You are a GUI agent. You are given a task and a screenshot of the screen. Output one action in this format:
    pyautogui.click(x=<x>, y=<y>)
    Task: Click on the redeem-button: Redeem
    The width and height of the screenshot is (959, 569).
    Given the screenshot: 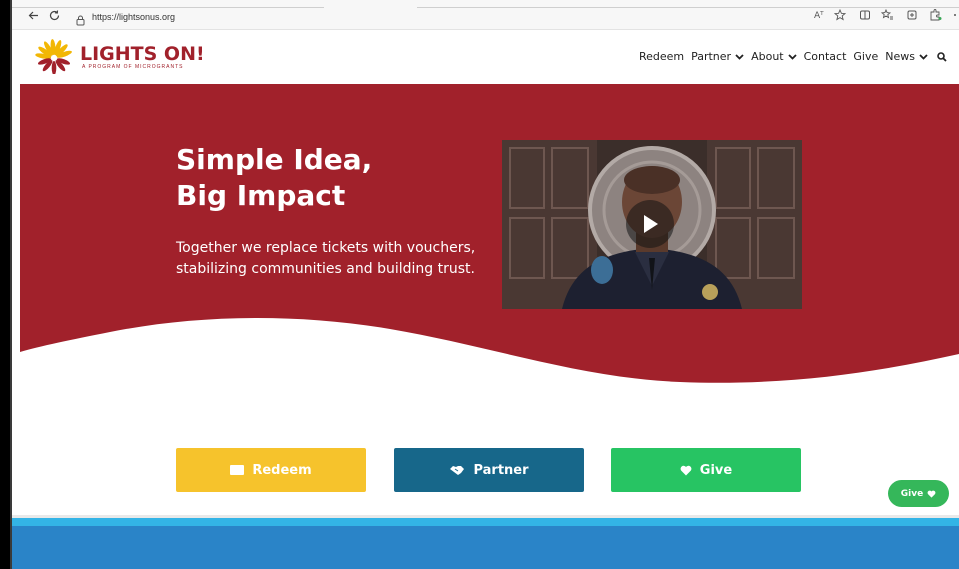 What is the action you would take?
    pyautogui.click(x=271, y=470)
    